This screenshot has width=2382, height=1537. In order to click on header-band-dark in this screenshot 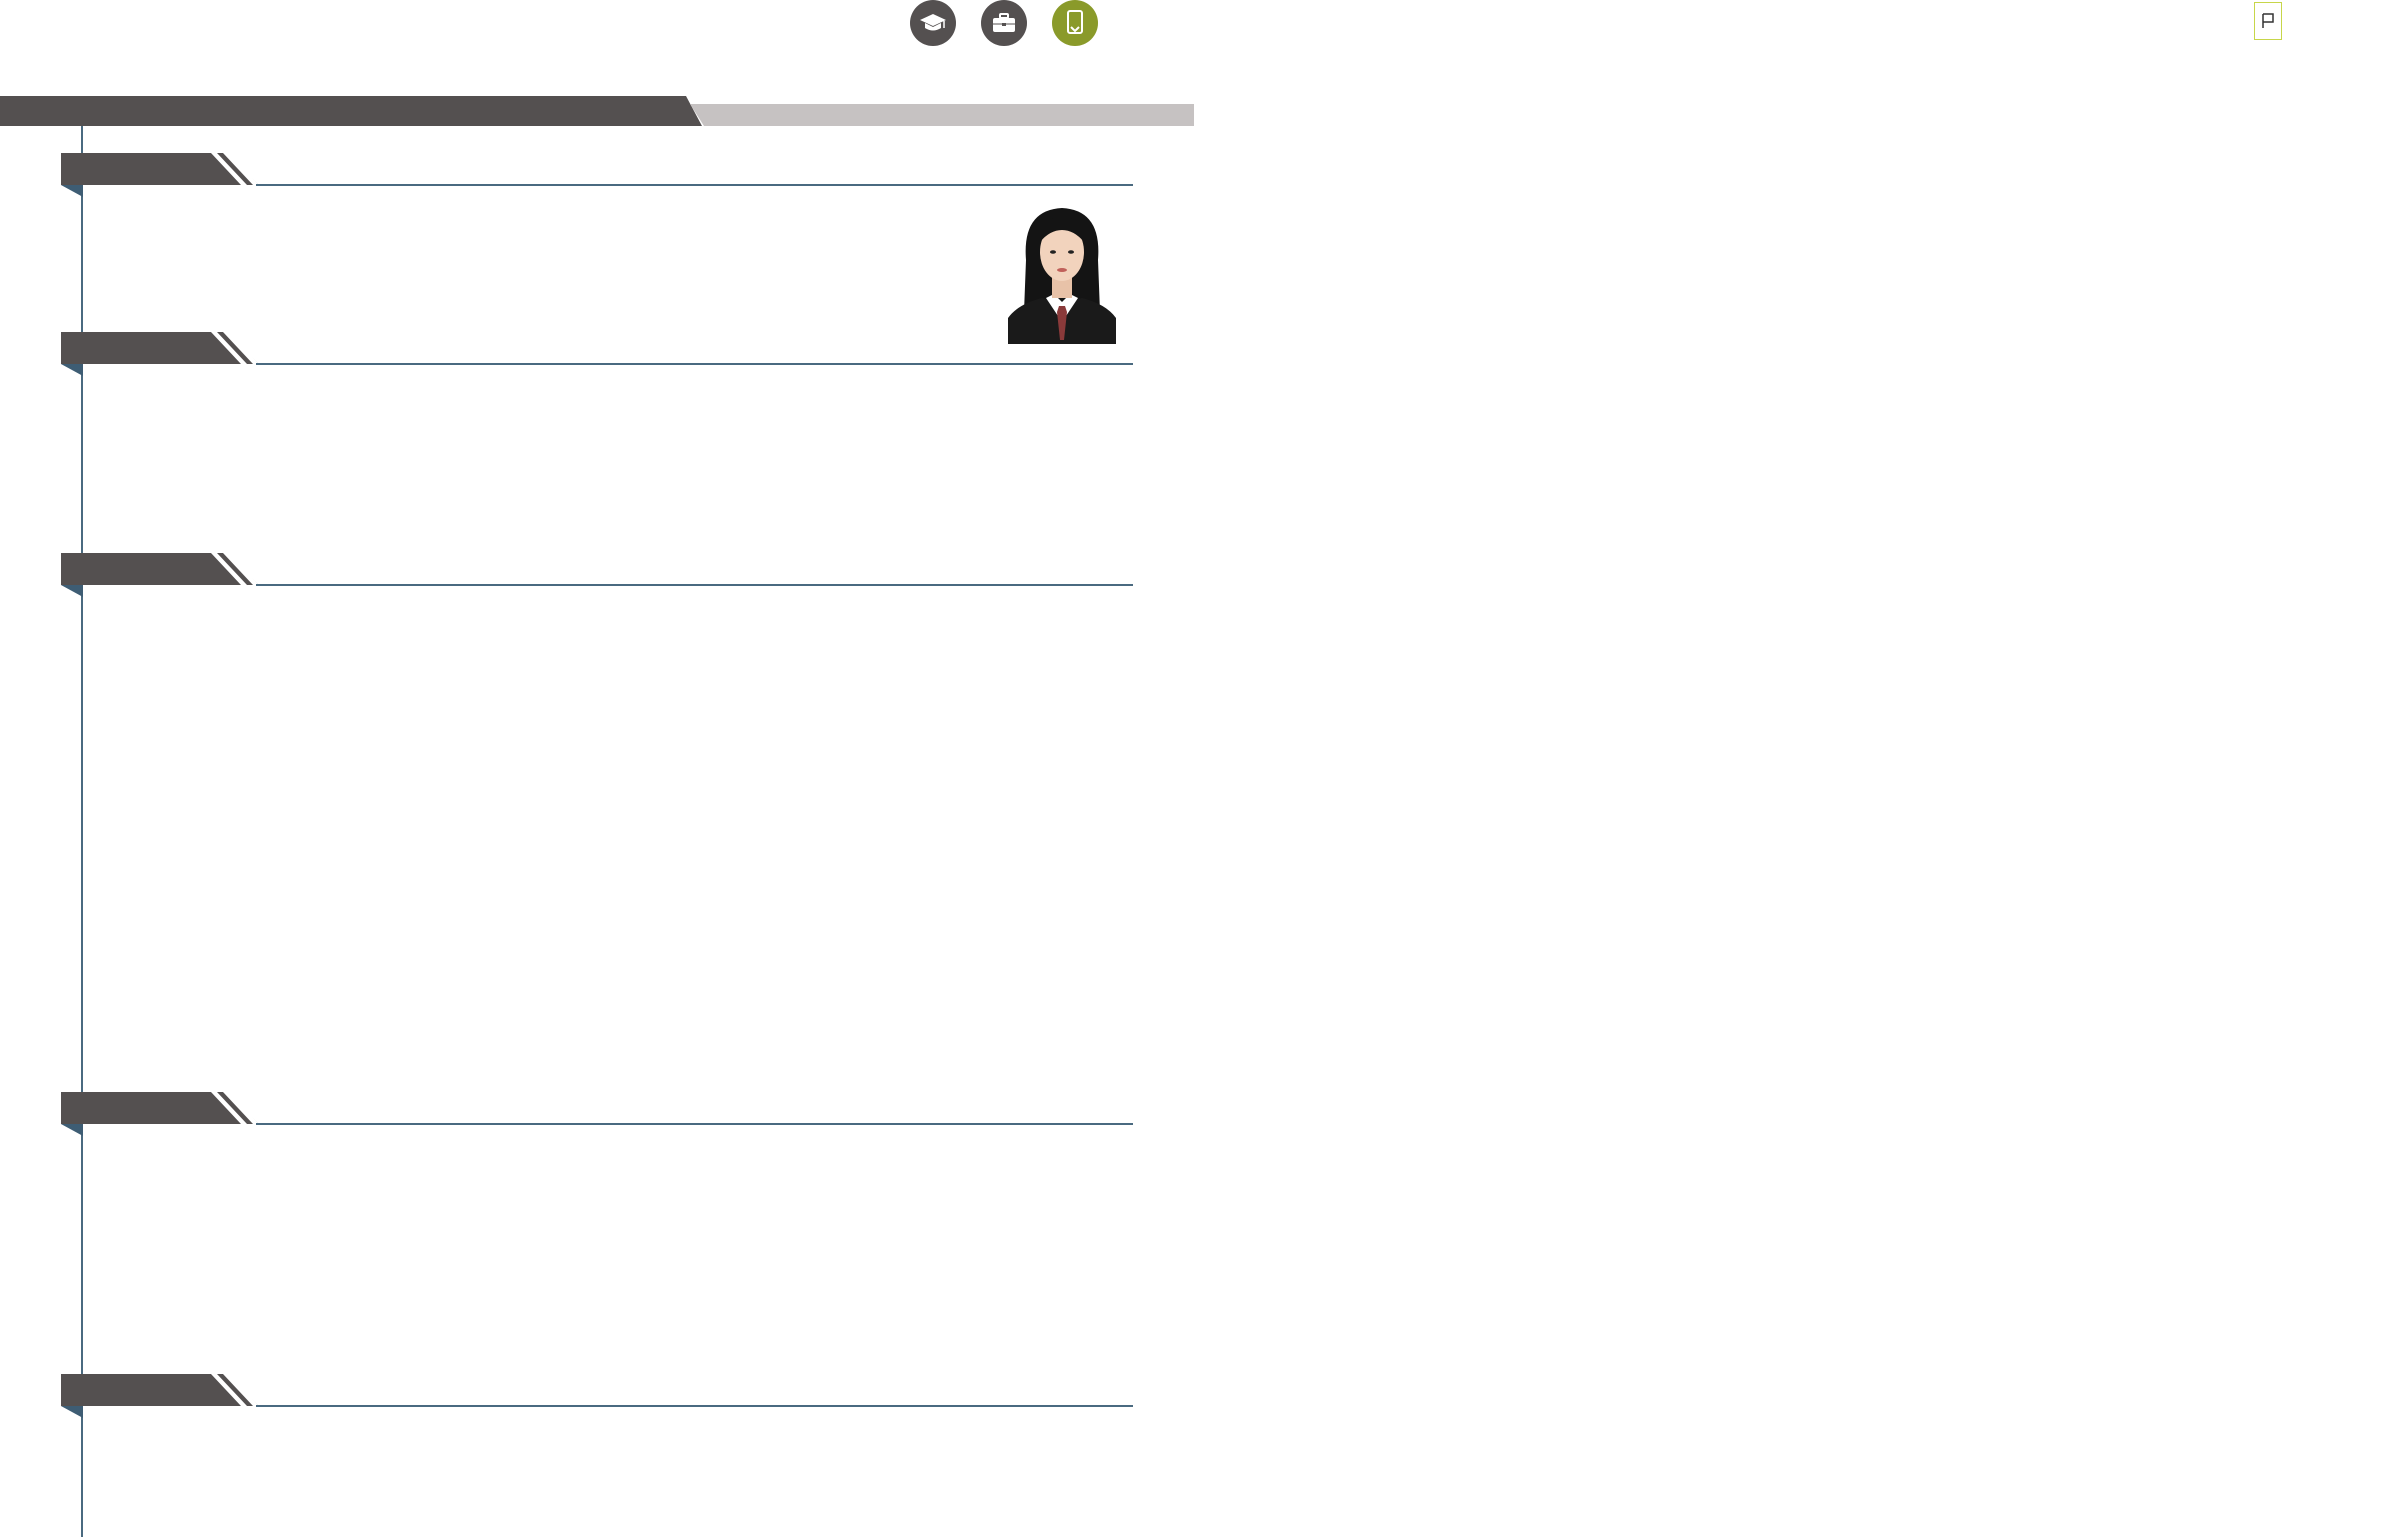, I will do `click(351, 111)`.